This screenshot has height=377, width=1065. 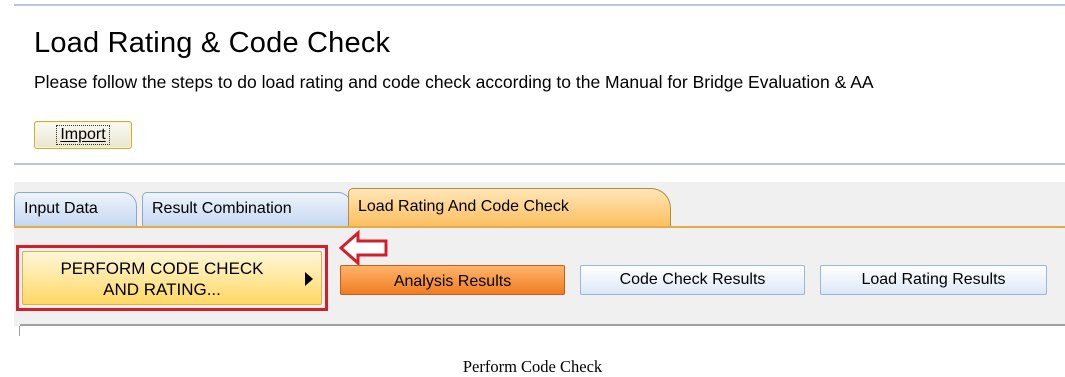 What do you see at coordinates (539, 227) in the screenshot?
I see `tab-underline` at bounding box center [539, 227].